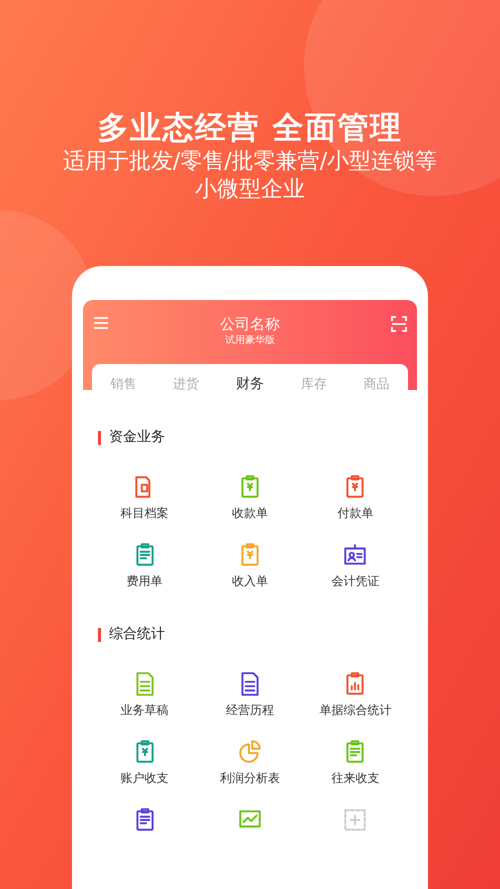 This screenshot has width=500, height=889. What do you see at coordinates (250, 324) in the screenshot?
I see `app-title: 公司名称` at bounding box center [250, 324].